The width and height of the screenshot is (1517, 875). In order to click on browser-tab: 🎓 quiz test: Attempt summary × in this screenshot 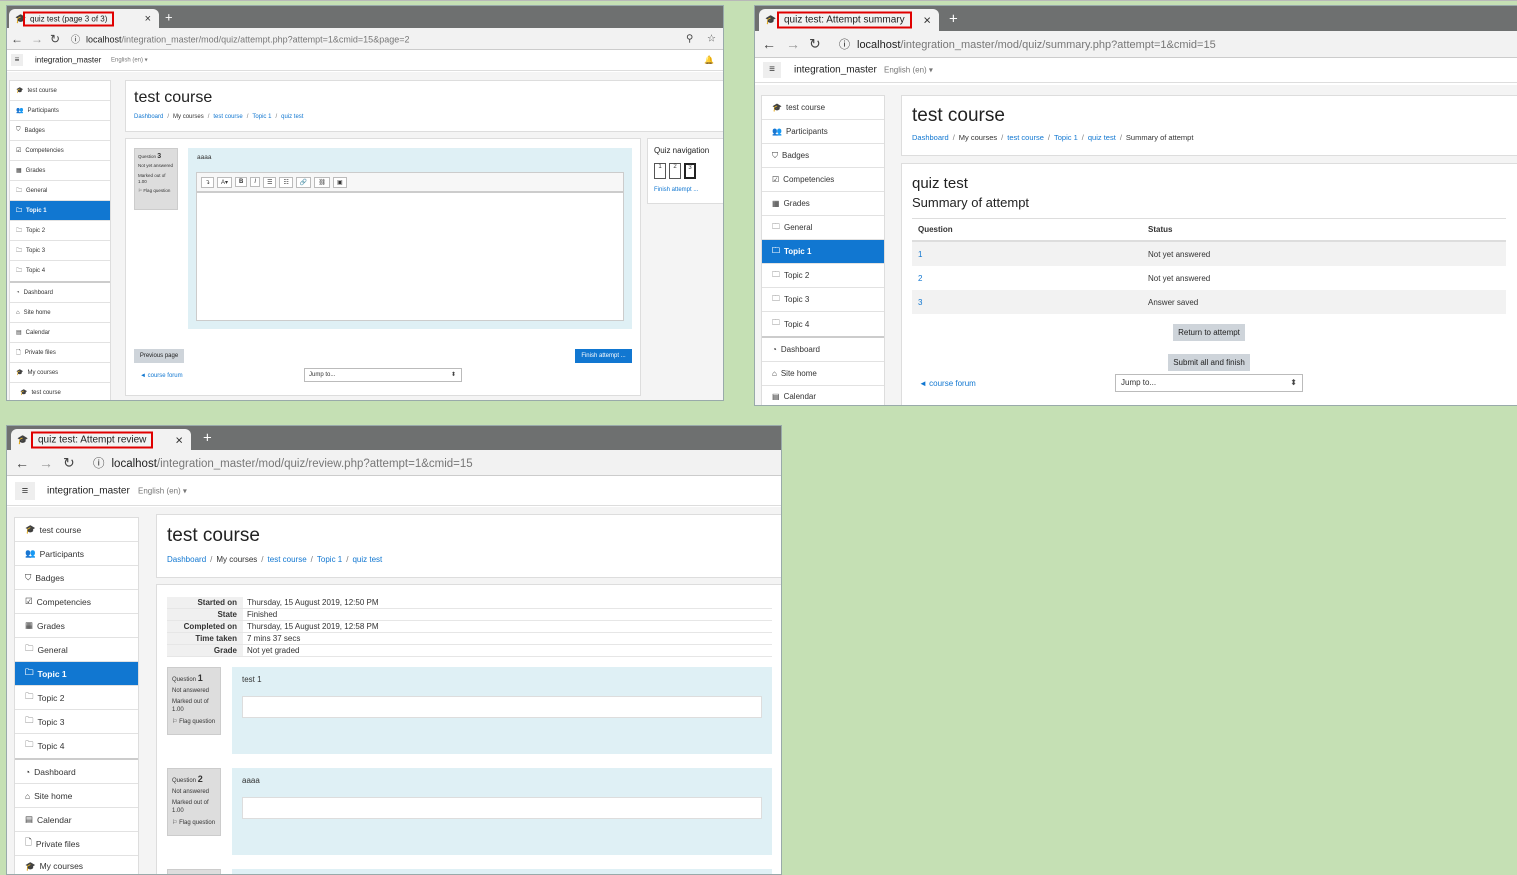, I will do `click(849, 20)`.